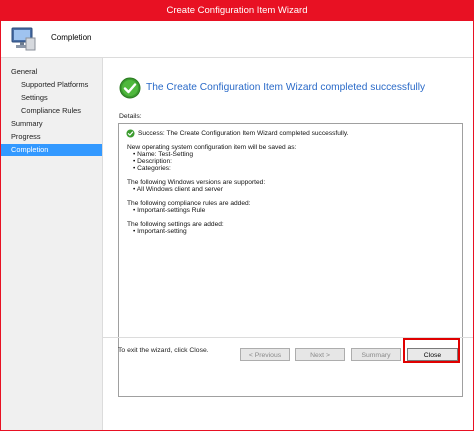  I want to click on nav-item-supported-platforms: Supported Platforms, so click(51, 85).